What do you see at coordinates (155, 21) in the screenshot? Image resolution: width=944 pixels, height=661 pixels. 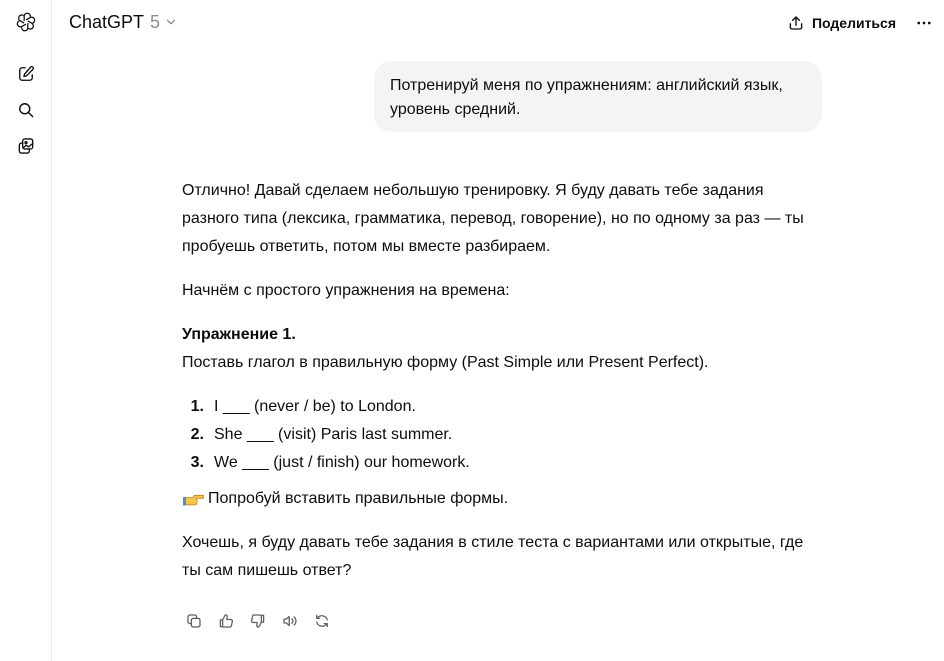 I see `model-version: 5` at bounding box center [155, 21].